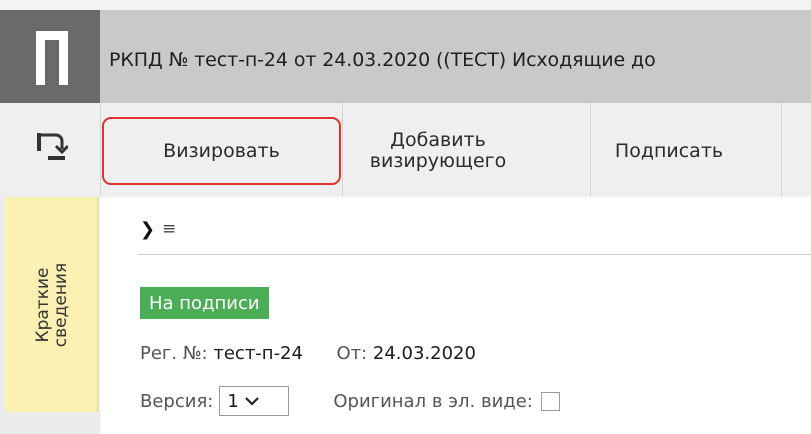 This screenshot has width=811, height=434. What do you see at coordinates (204, 303) in the screenshot?
I see `status-badge: На подписи` at bounding box center [204, 303].